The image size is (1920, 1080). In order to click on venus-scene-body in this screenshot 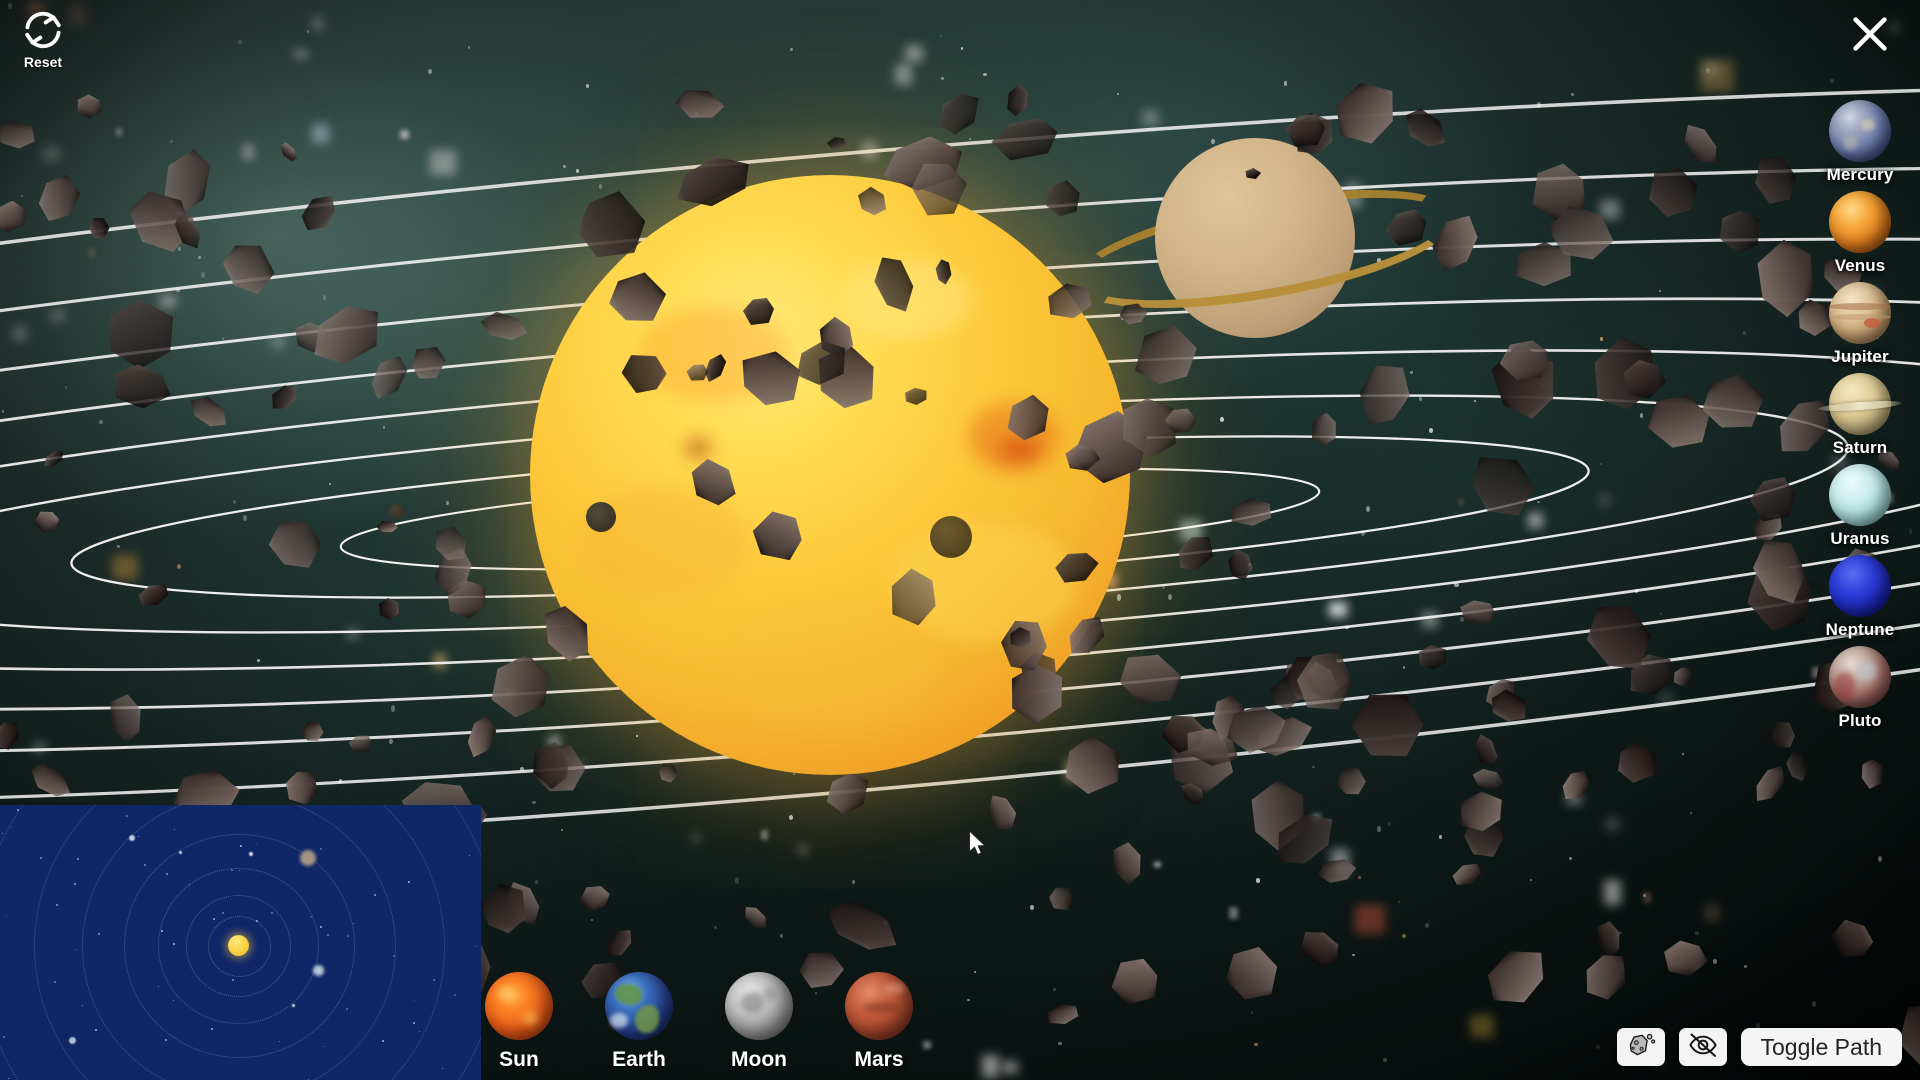, I will do `click(951, 537)`.